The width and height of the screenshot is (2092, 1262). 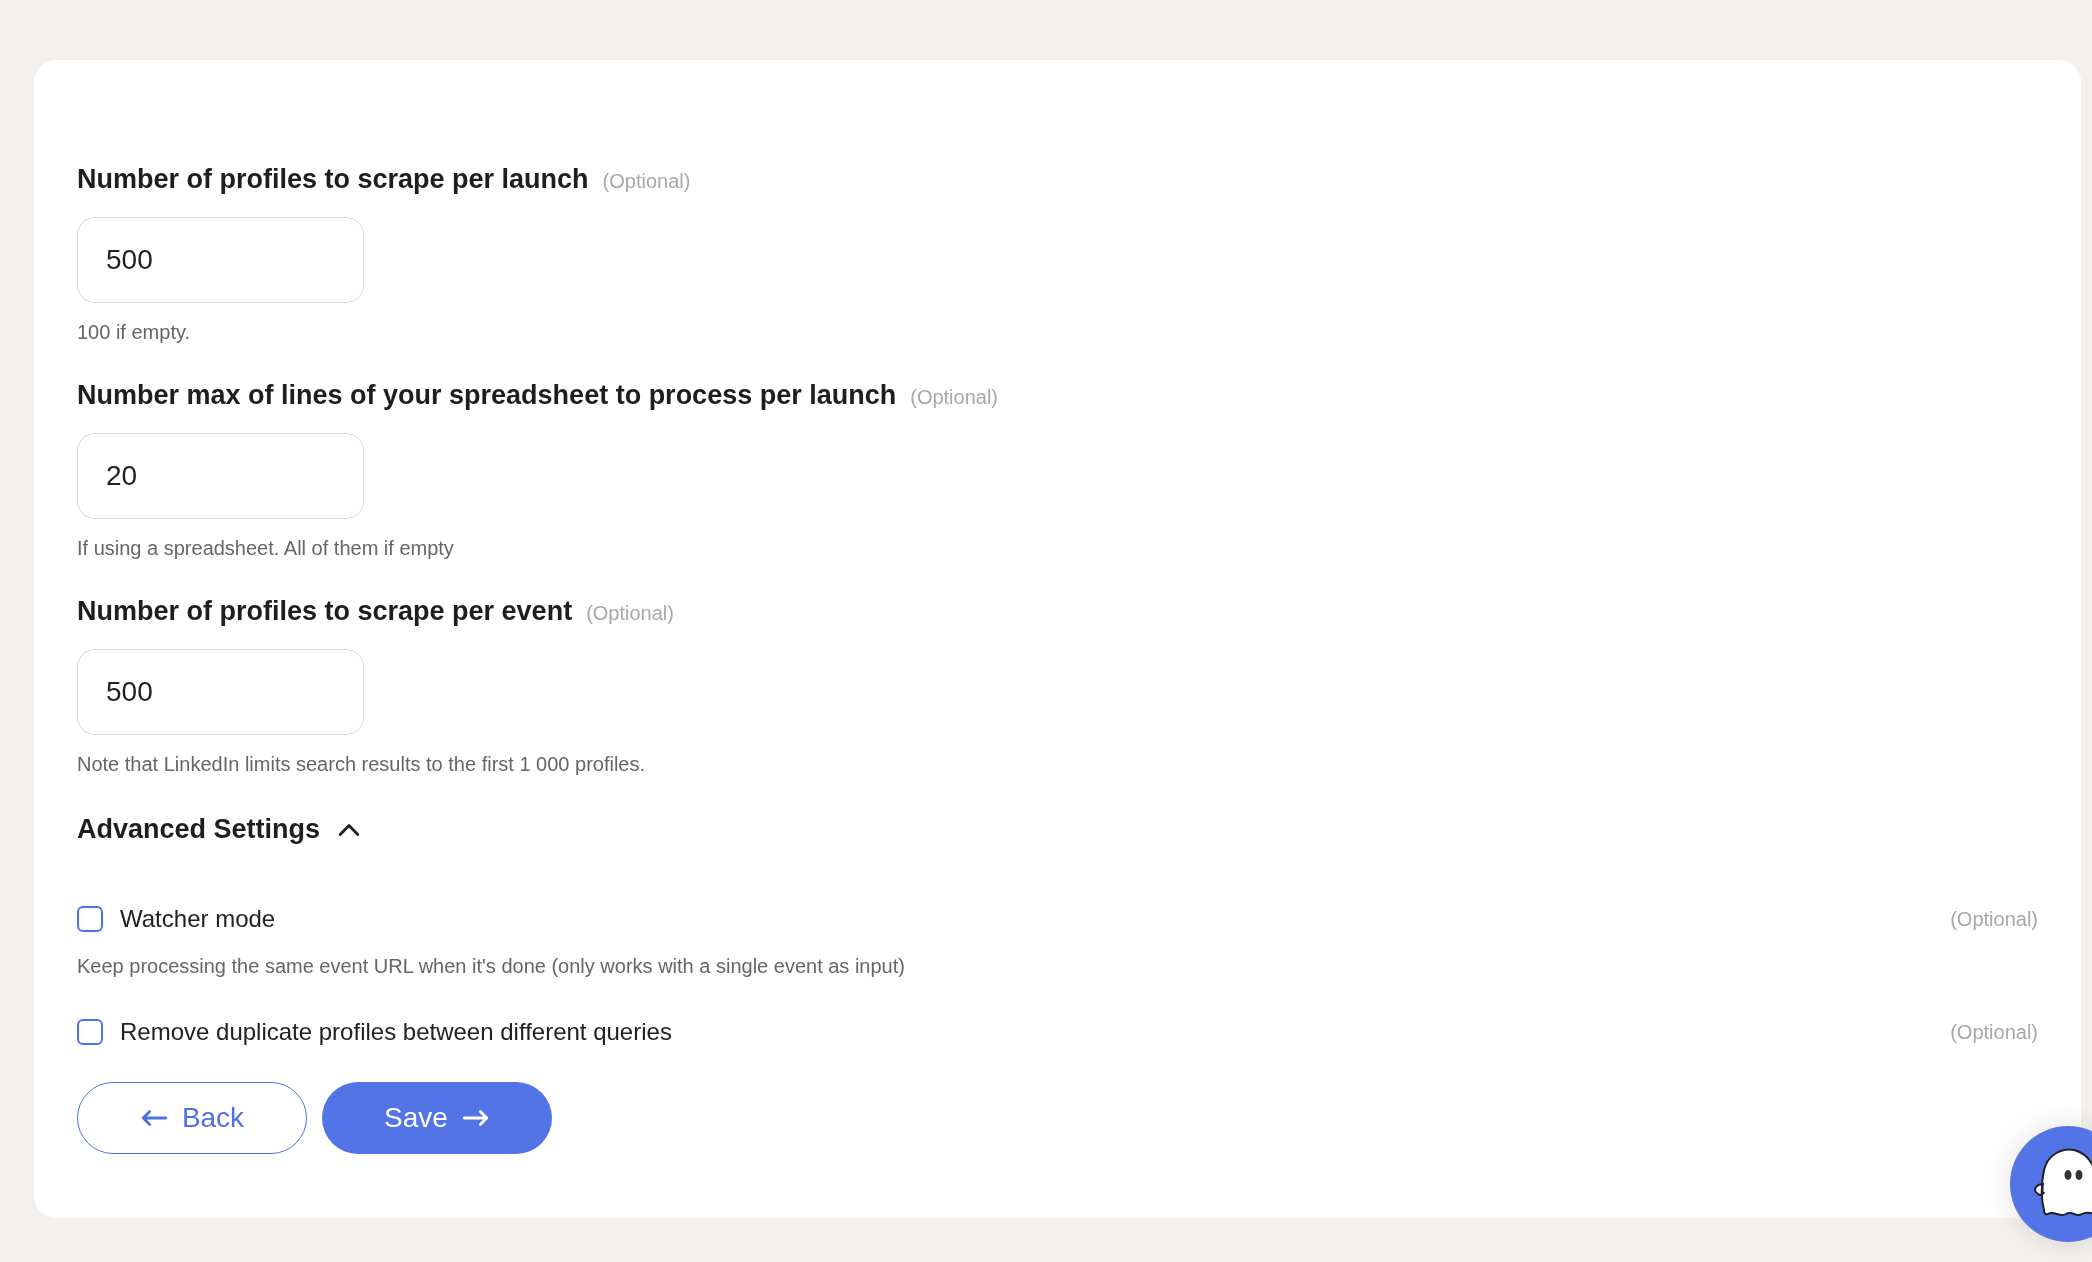 I want to click on checkbox-label: Remove duplicate profiles between different queries, so click(x=396, y=1032).